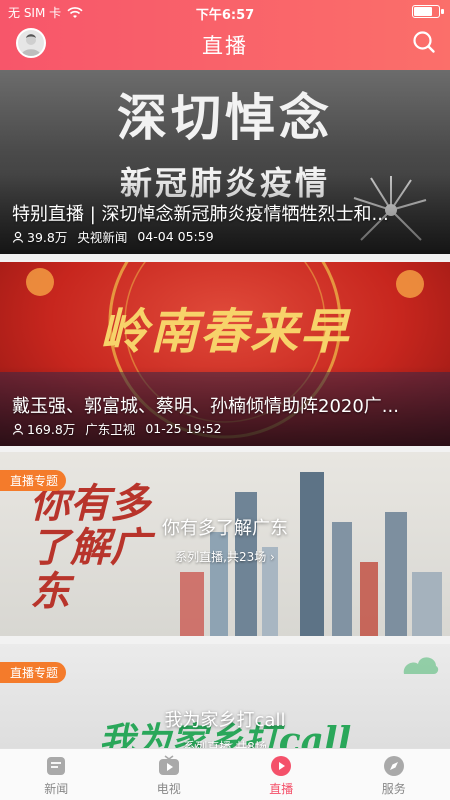  I want to click on series-subtitle: 系列直播,共23场 ›, so click(225, 556).